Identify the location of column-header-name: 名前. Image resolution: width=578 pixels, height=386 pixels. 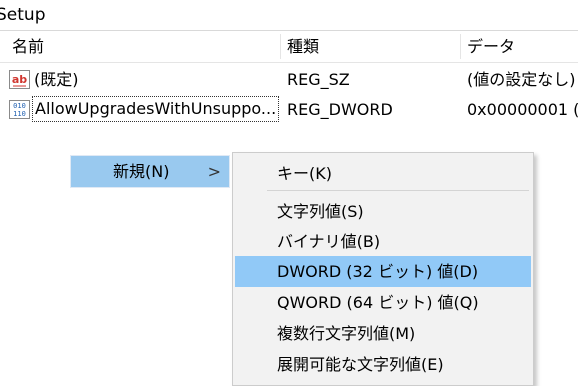
(144, 46).